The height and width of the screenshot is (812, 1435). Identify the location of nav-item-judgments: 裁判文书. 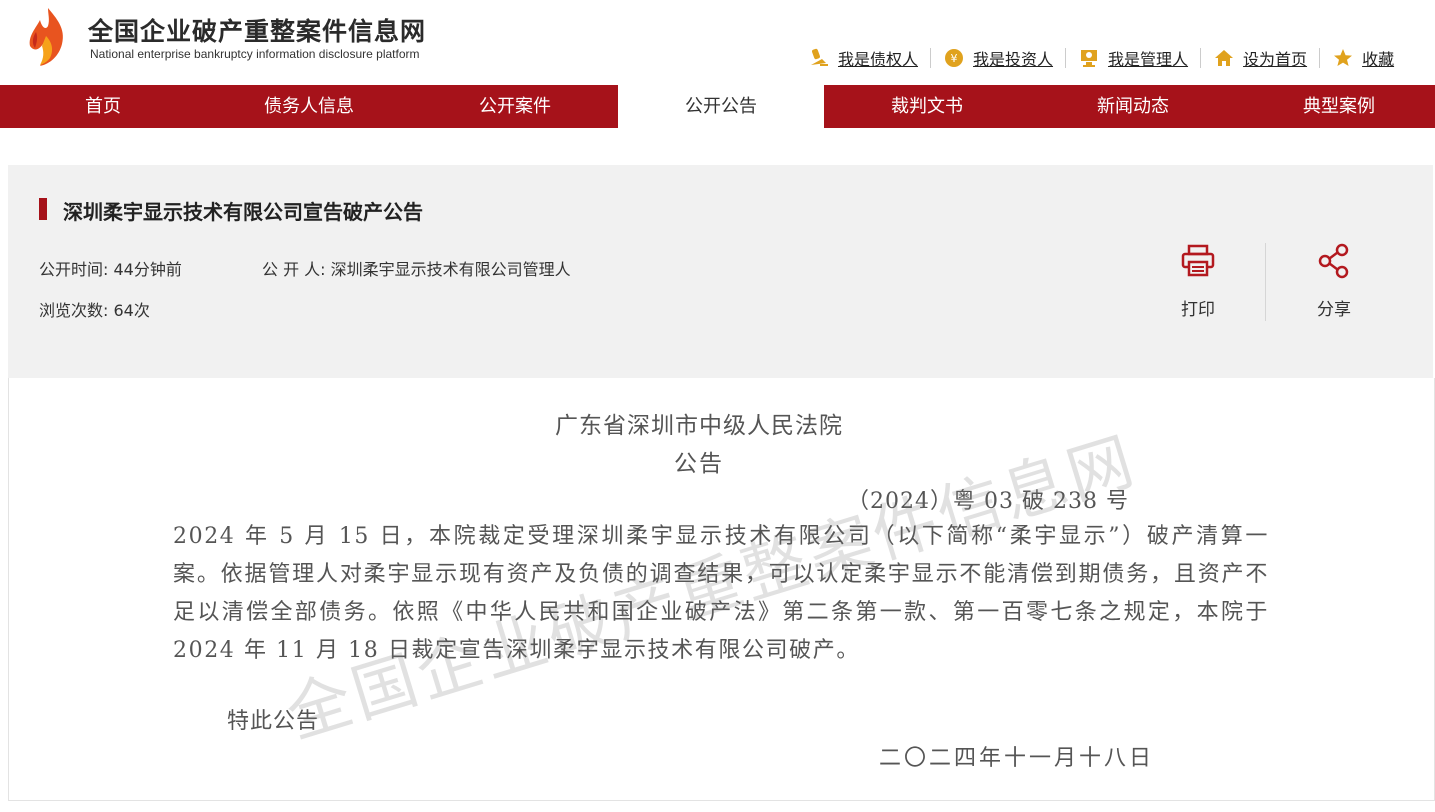
(927, 106).